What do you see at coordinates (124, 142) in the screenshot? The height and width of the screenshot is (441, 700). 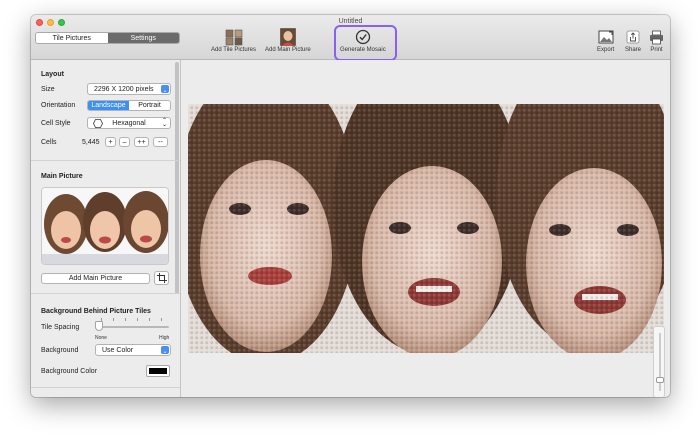 I see `cells-decrease-button: –` at bounding box center [124, 142].